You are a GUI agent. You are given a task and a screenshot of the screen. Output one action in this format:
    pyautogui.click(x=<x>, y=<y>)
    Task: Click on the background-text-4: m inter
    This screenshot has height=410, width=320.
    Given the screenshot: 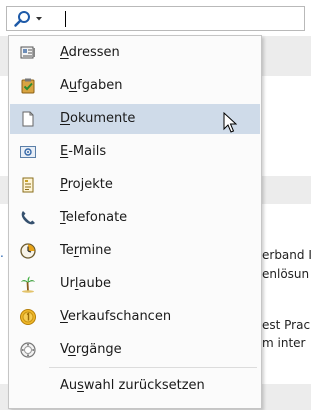 What is the action you would take?
    pyautogui.click(x=284, y=343)
    